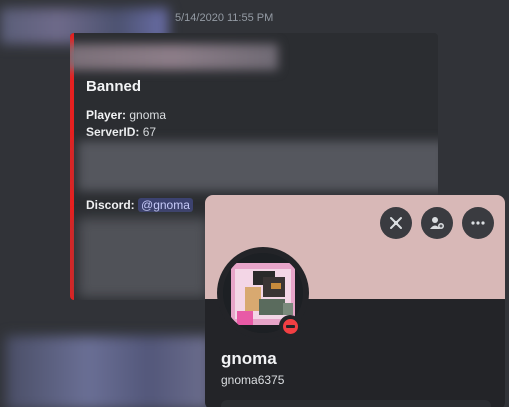 This screenshot has height=407, width=509. Describe the element at coordinates (148, 115) in the screenshot. I see `field-player-value: gnoma` at that location.